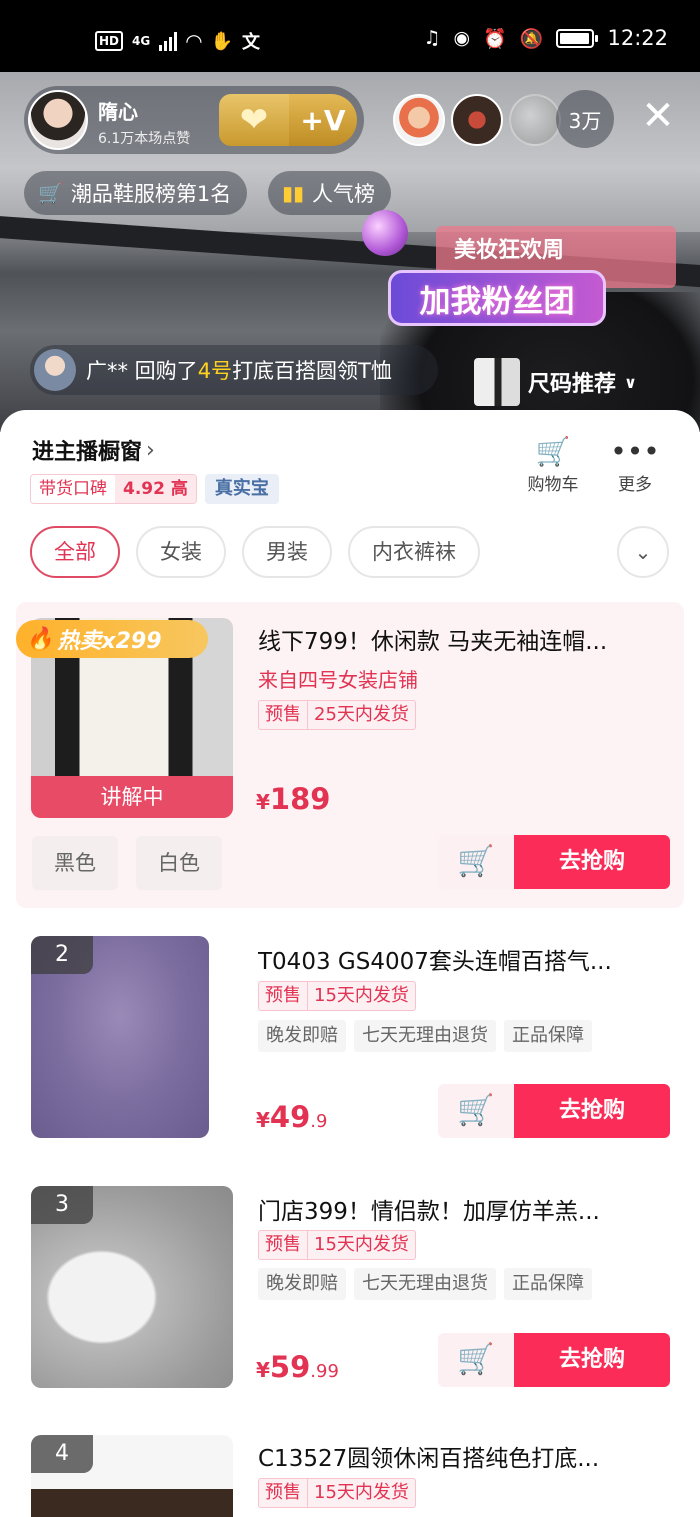 This screenshot has height=1517, width=700. What do you see at coordinates (75, 863) in the screenshot?
I see `color-option-black: 黑色` at bounding box center [75, 863].